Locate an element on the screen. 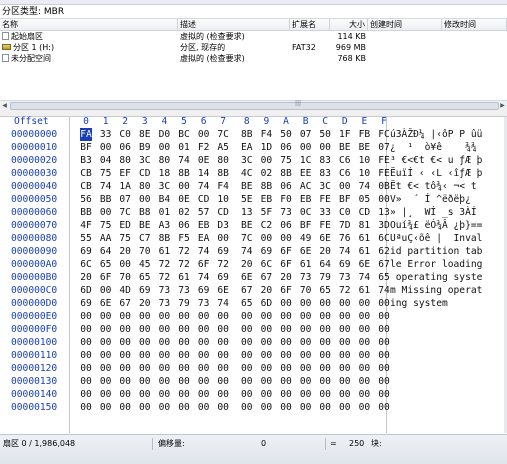 This screenshot has height=464, width=507. ascii-text: » |¸ WÍ _s 3ÀÍ is located at coordinates (433, 212).